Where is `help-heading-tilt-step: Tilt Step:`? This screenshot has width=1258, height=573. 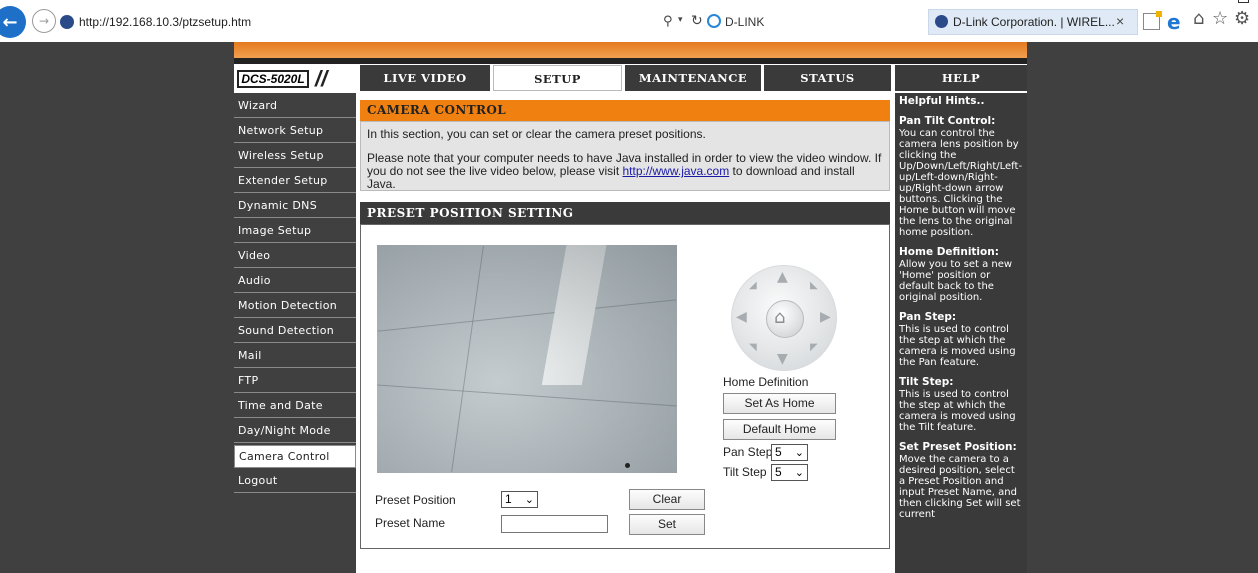
help-heading-tilt-step: Tilt Step: is located at coordinates (926, 382).